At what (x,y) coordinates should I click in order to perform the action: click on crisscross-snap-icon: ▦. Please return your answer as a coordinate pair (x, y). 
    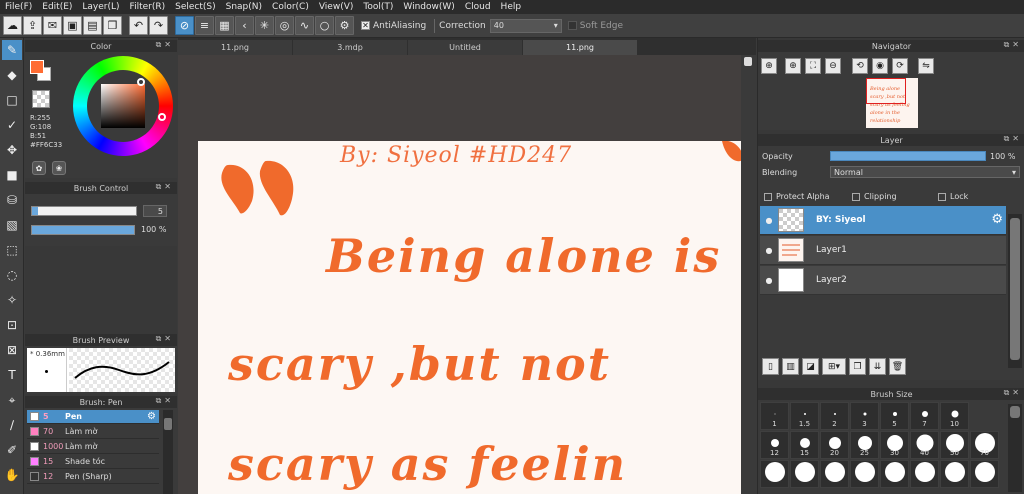
    Looking at the image, I should click on (224, 25).